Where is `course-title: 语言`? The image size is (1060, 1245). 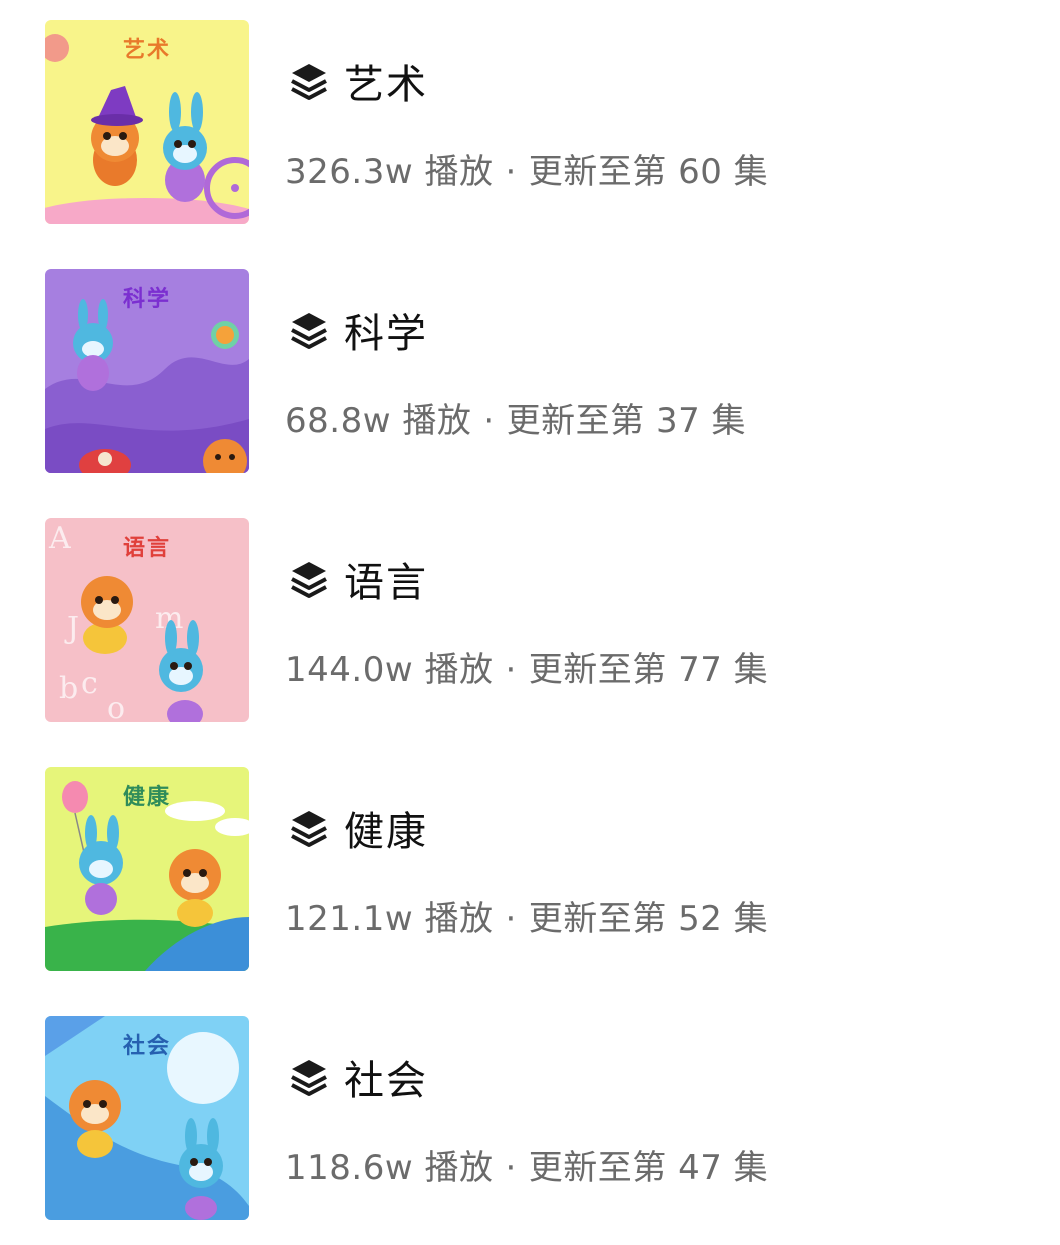 course-title: 语言 is located at coordinates (386, 583).